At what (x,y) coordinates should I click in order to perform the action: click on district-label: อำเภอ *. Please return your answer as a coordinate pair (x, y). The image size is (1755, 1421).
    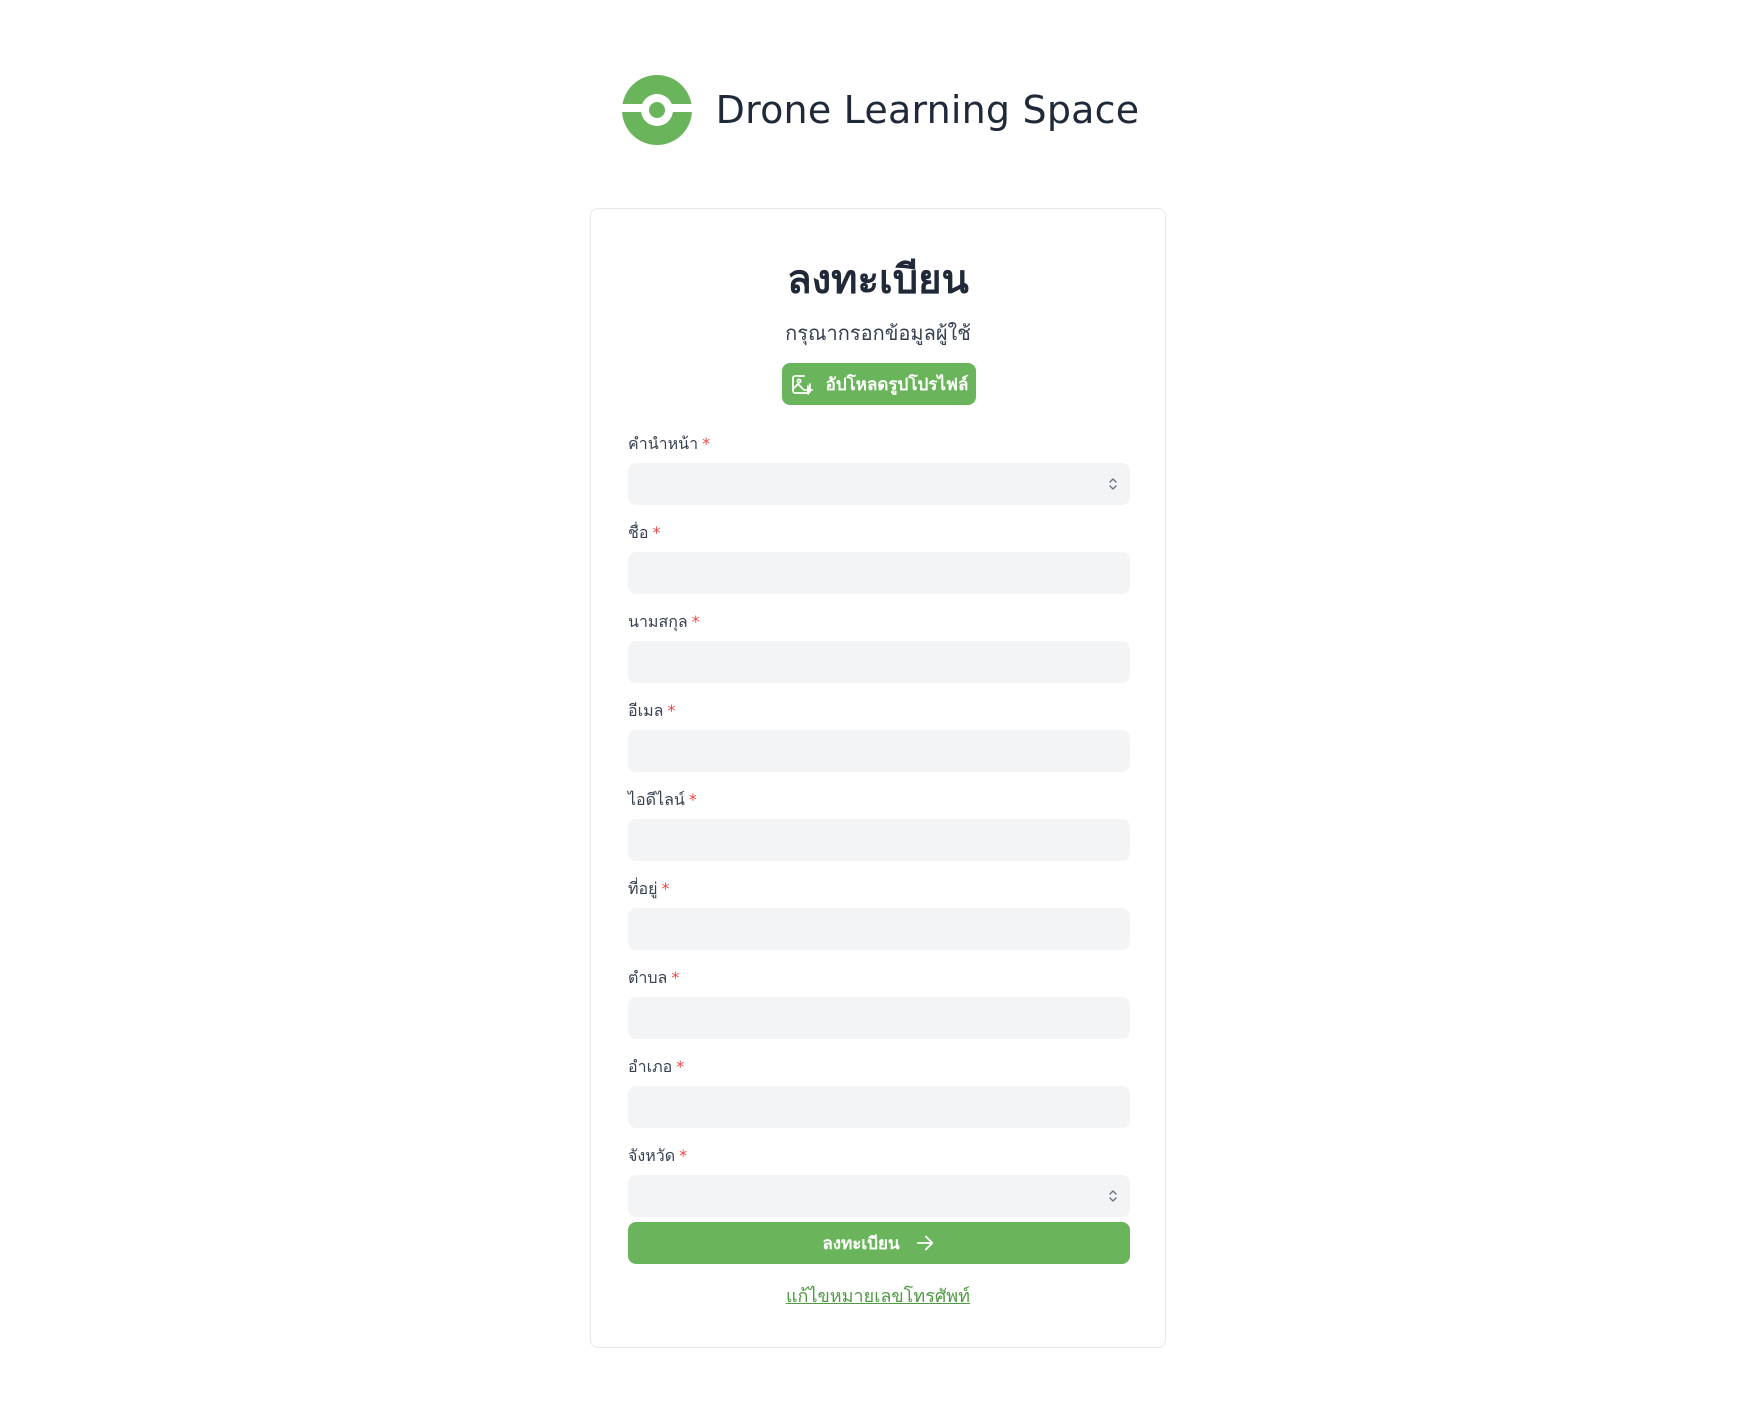
    Looking at the image, I should click on (879, 1067).